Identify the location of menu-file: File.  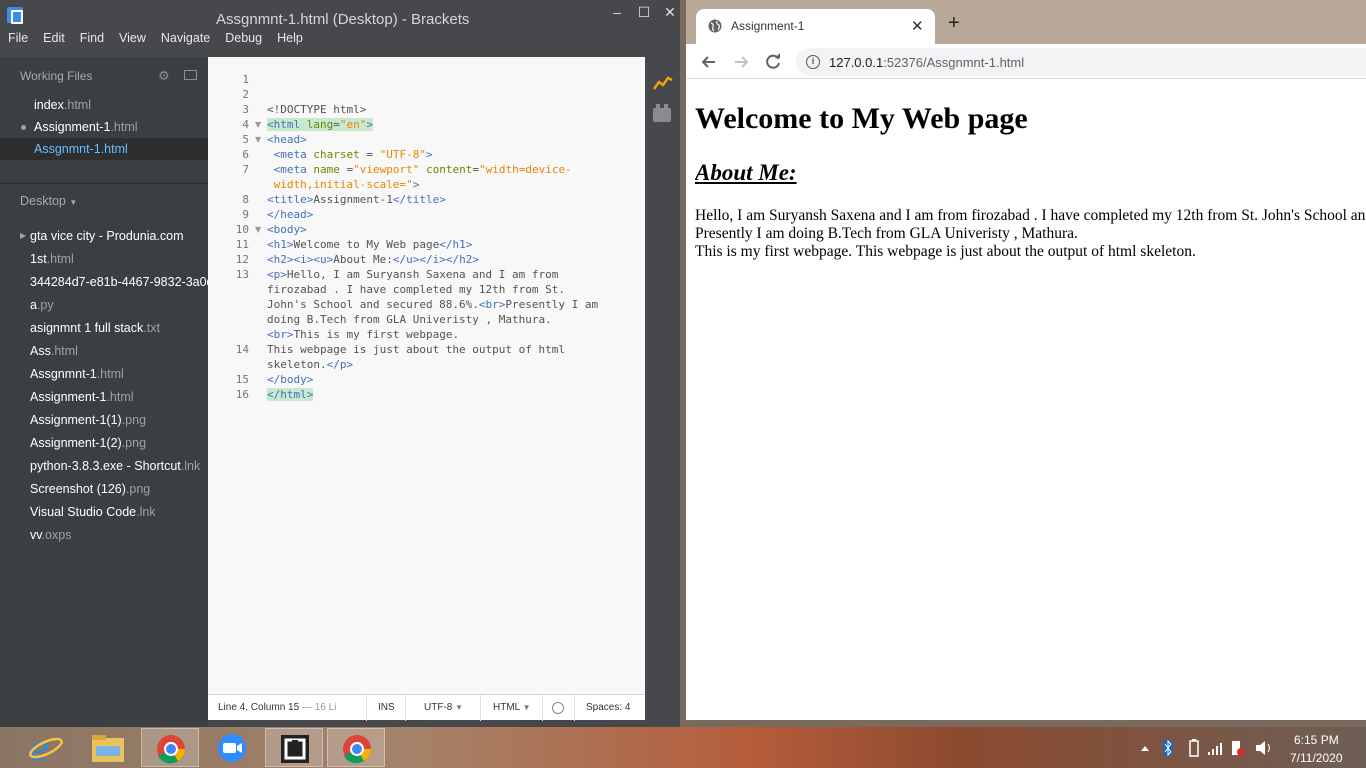
(18, 40).